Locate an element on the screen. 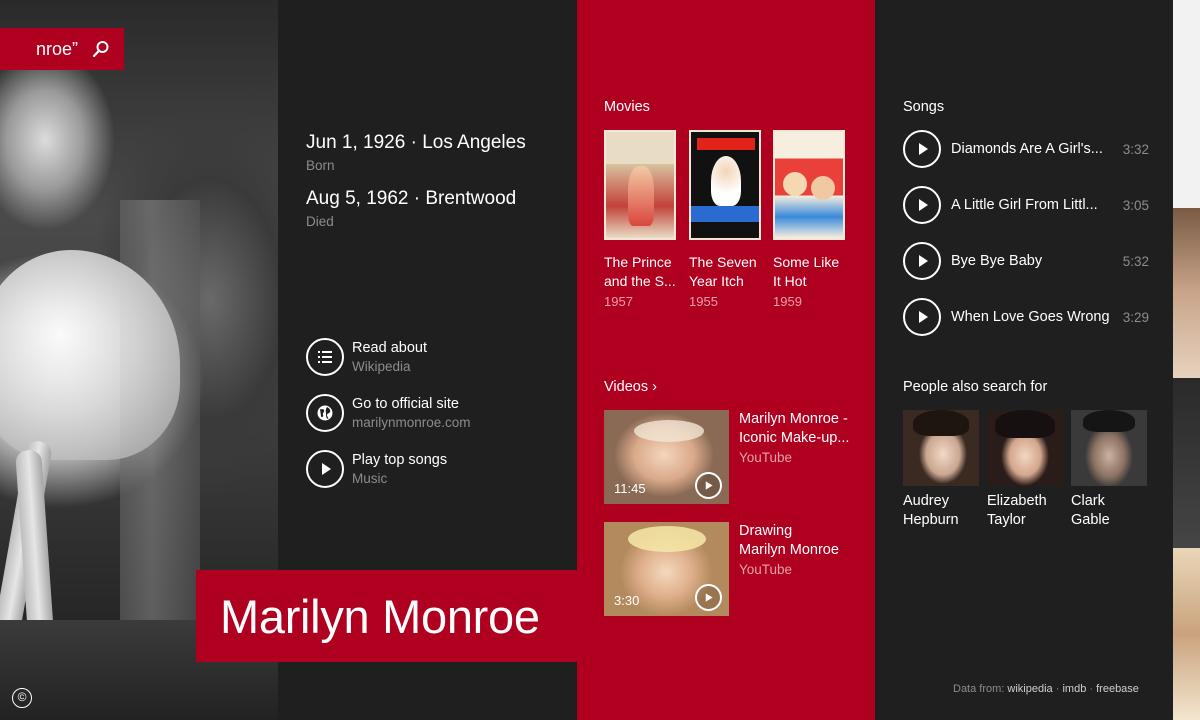 The width and height of the screenshot is (1200, 720). movie-card: Some Like It Hot 1959 is located at coordinates (809, 219).